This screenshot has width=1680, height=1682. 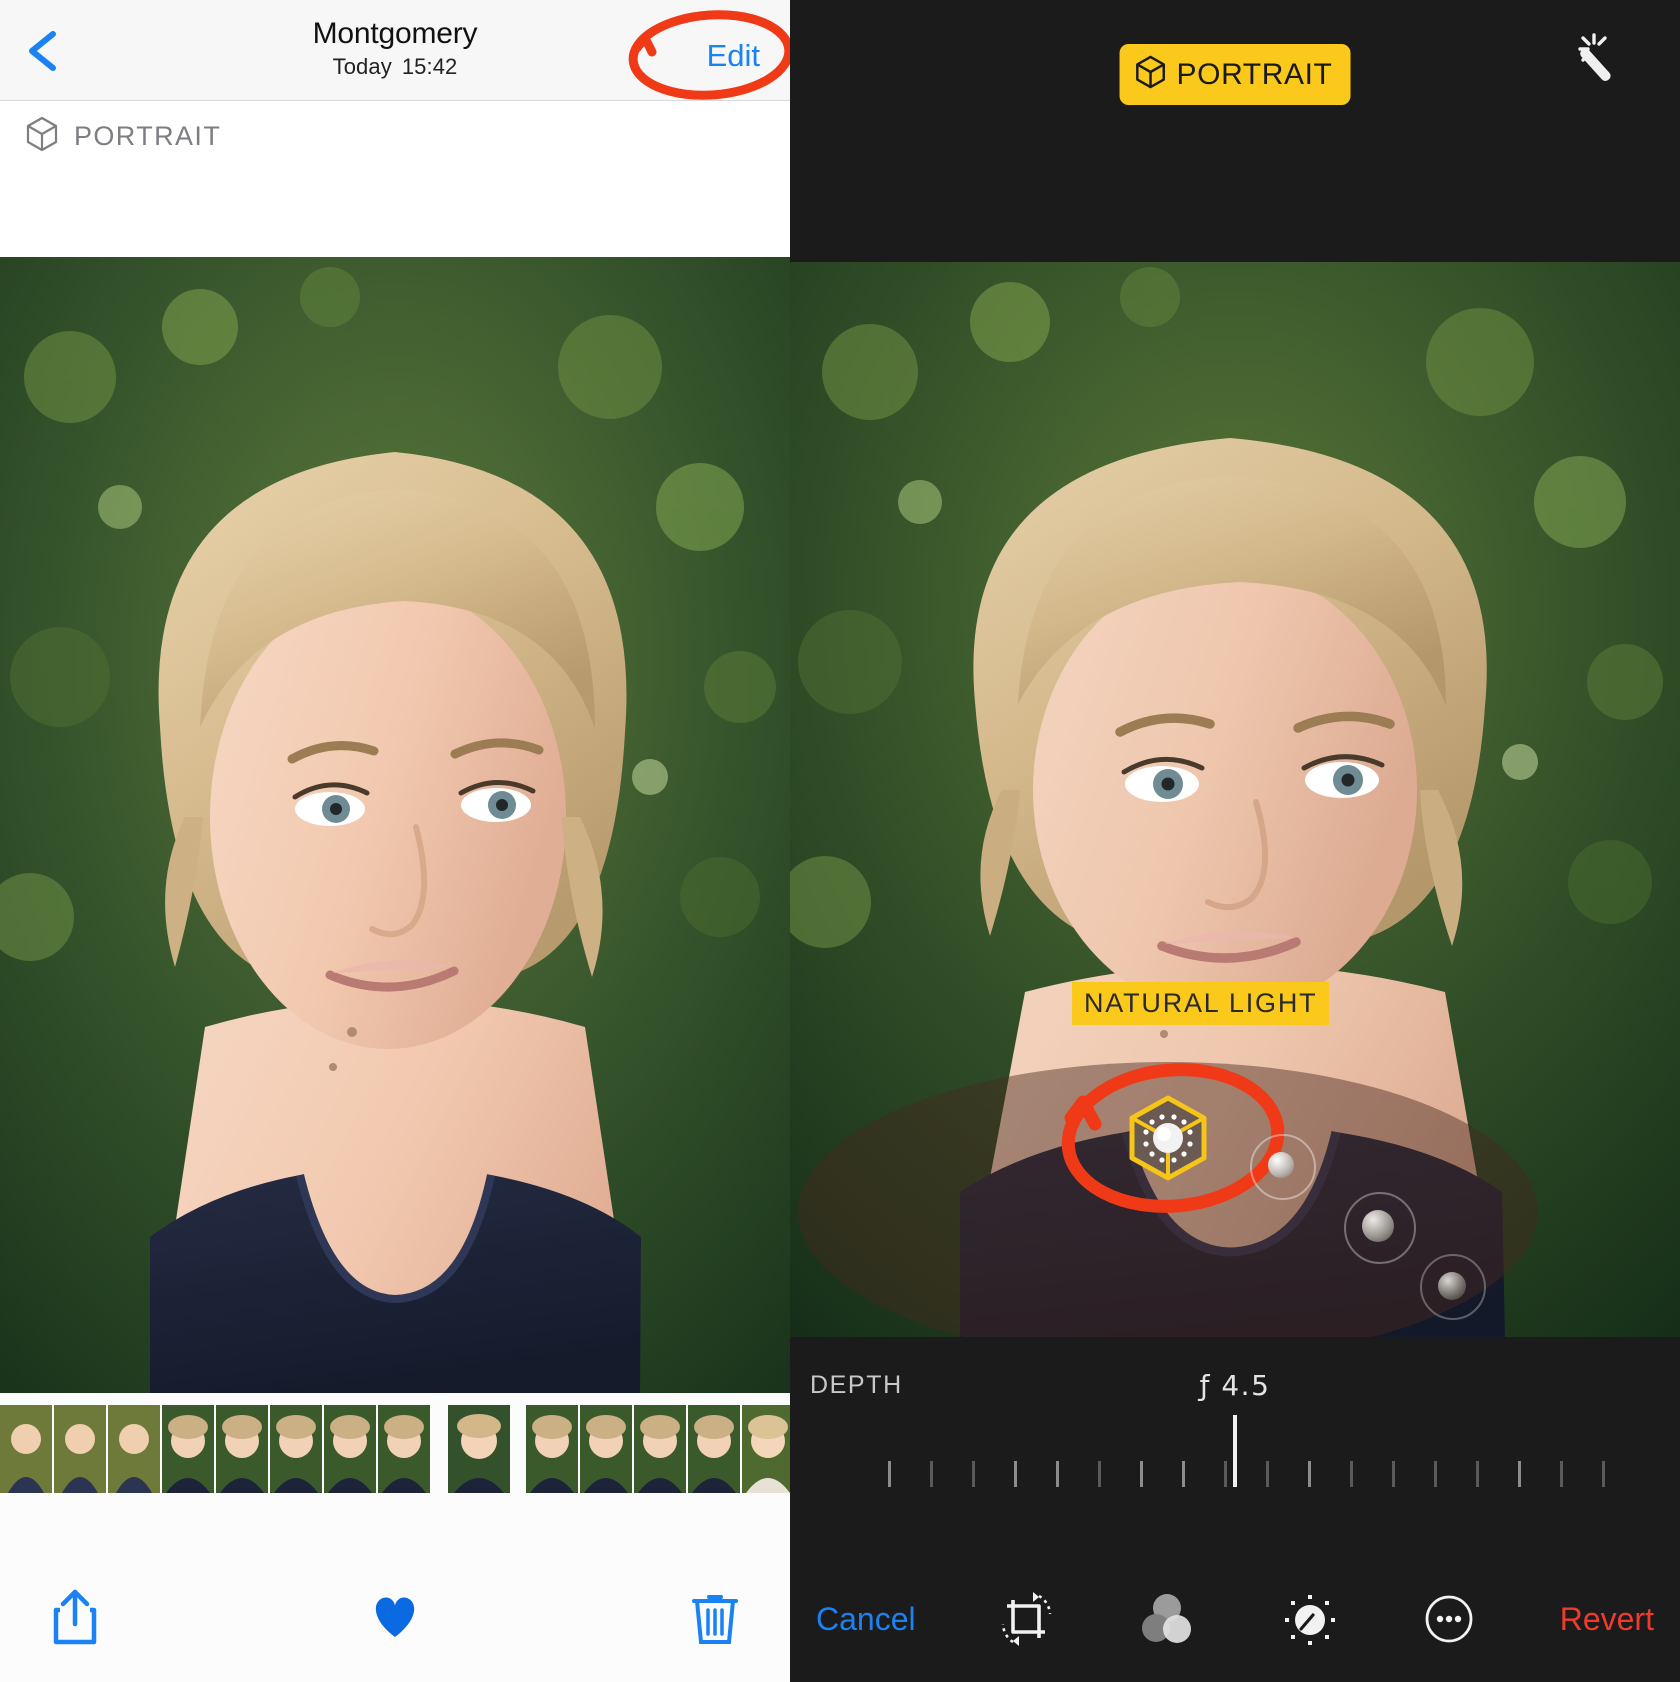 I want to click on list-item-selected, so click(x=479, y=1449).